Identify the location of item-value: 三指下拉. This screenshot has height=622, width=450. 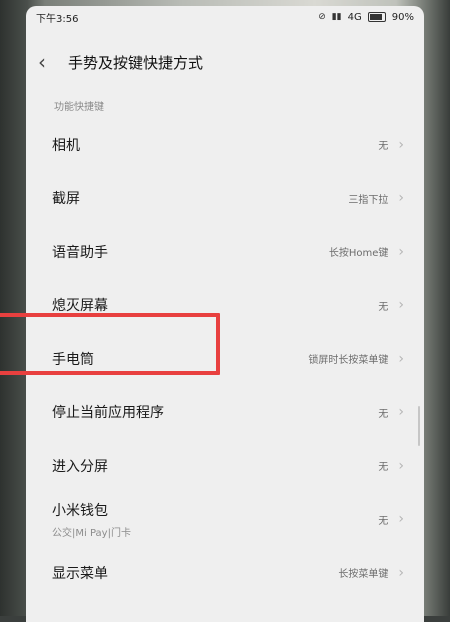
(368, 200).